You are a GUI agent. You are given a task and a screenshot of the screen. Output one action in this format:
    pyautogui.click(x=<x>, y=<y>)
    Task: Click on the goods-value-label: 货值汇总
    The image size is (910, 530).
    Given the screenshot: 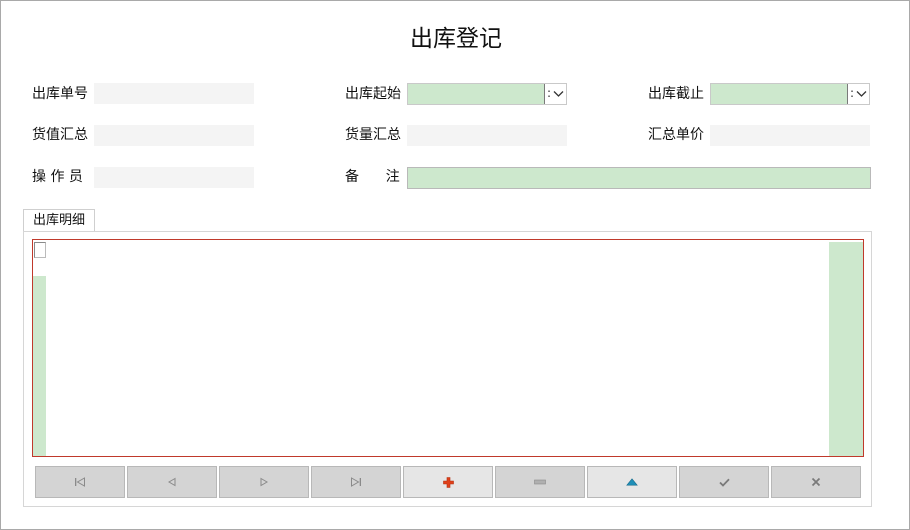 What is the action you would take?
    pyautogui.click(x=60, y=135)
    